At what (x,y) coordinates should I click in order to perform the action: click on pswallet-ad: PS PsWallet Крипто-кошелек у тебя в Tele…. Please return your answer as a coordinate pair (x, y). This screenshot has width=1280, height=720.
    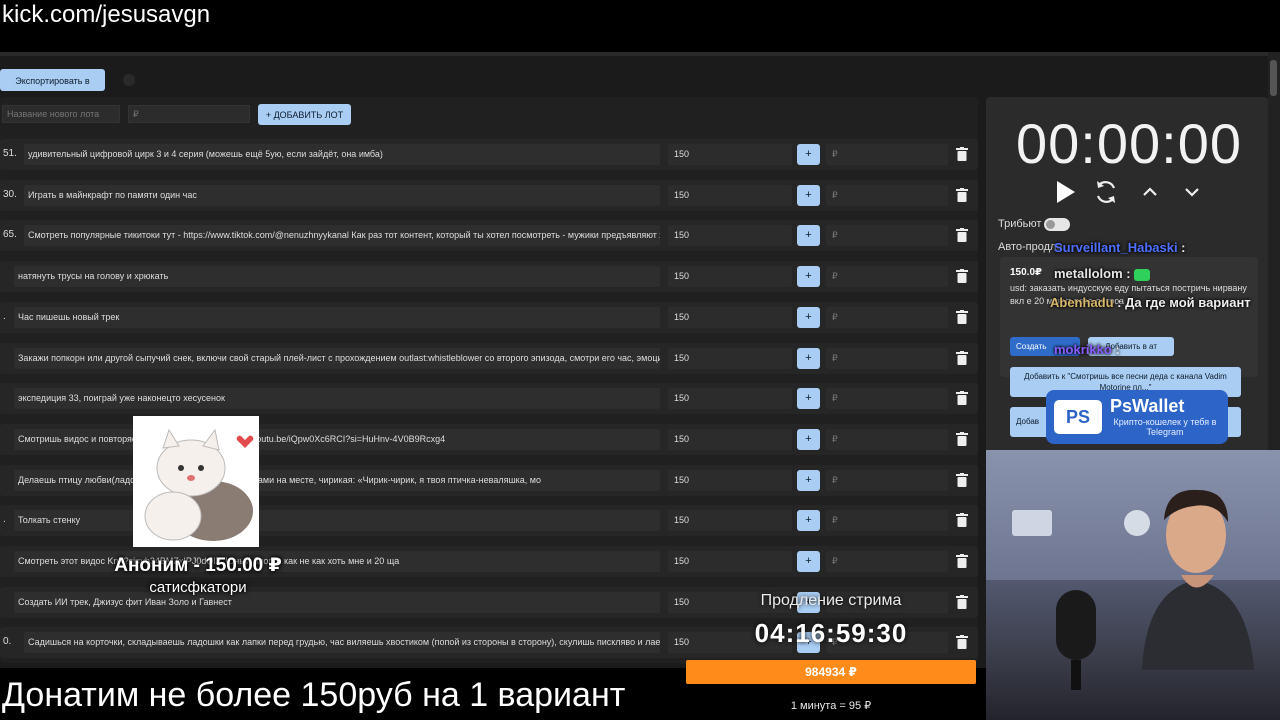
    Looking at the image, I should click on (1137, 417).